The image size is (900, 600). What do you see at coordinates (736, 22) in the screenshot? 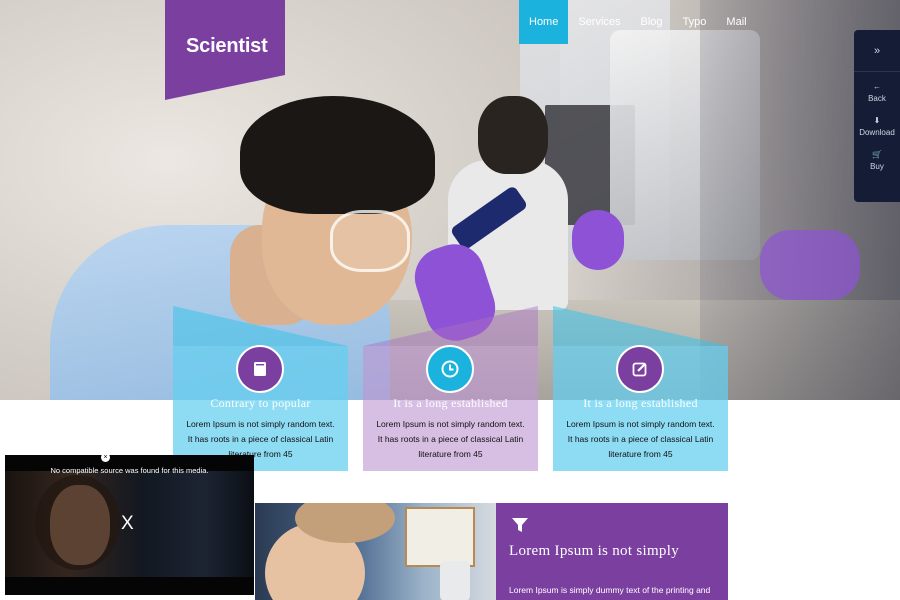
I see `nav-mail: Mail` at bounding box center [736, 22].